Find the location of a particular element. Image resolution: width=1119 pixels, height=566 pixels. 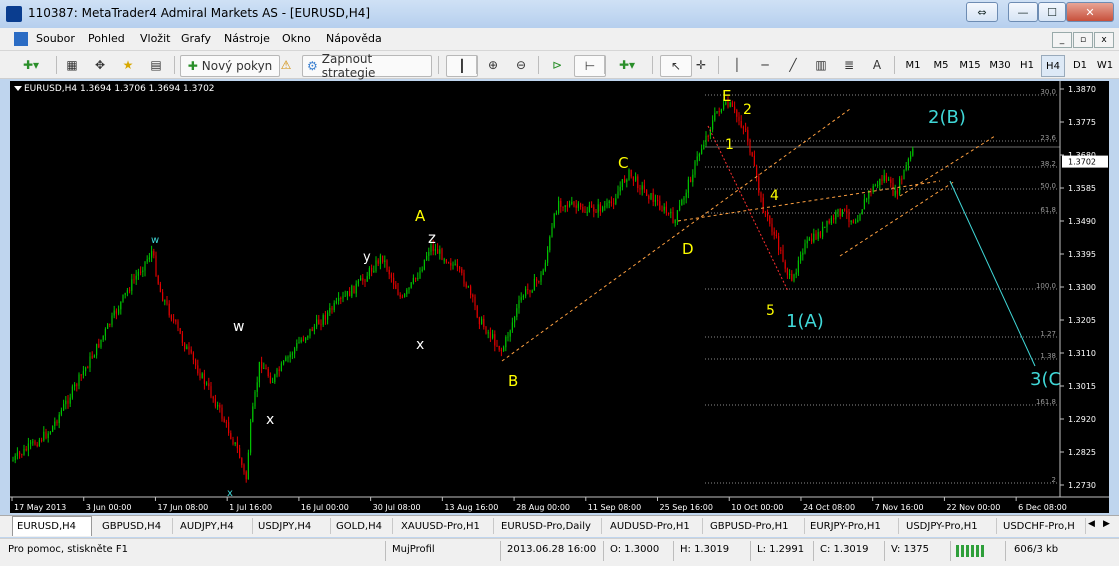

tab-audusd-pro-h1: AUDUSD-Pro,H1 is located at coordinates (654, 526).